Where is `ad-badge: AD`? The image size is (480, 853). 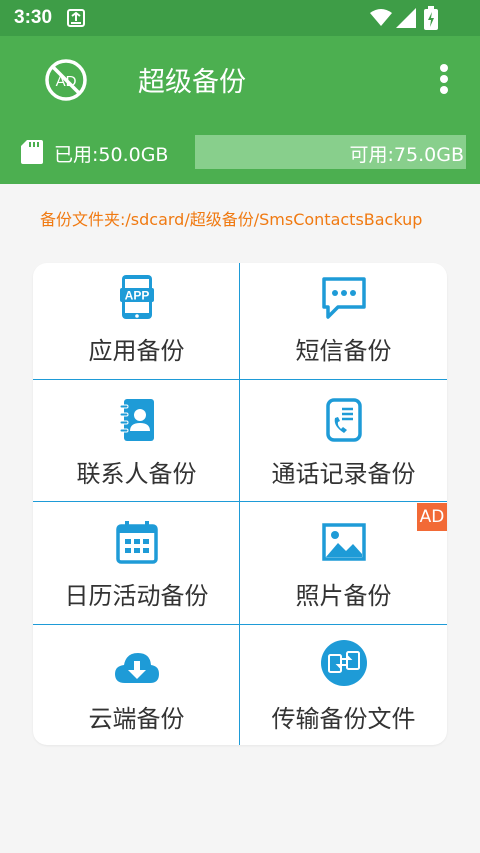 ad-badge: AD is located at coordinates (432, 517).